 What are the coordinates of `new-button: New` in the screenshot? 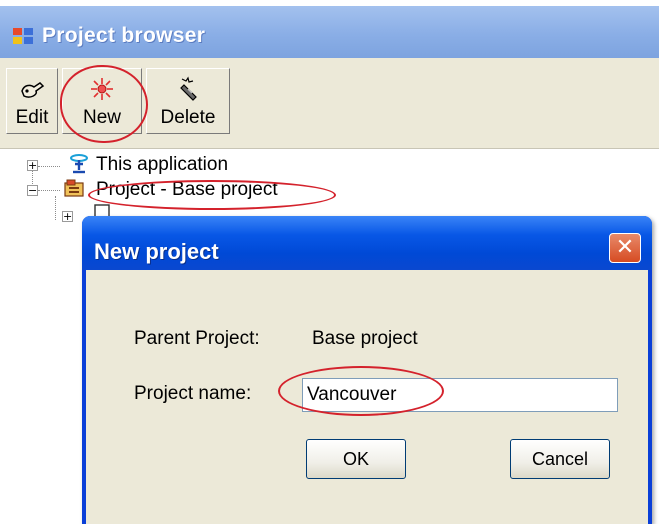 It's located at (102, 101).